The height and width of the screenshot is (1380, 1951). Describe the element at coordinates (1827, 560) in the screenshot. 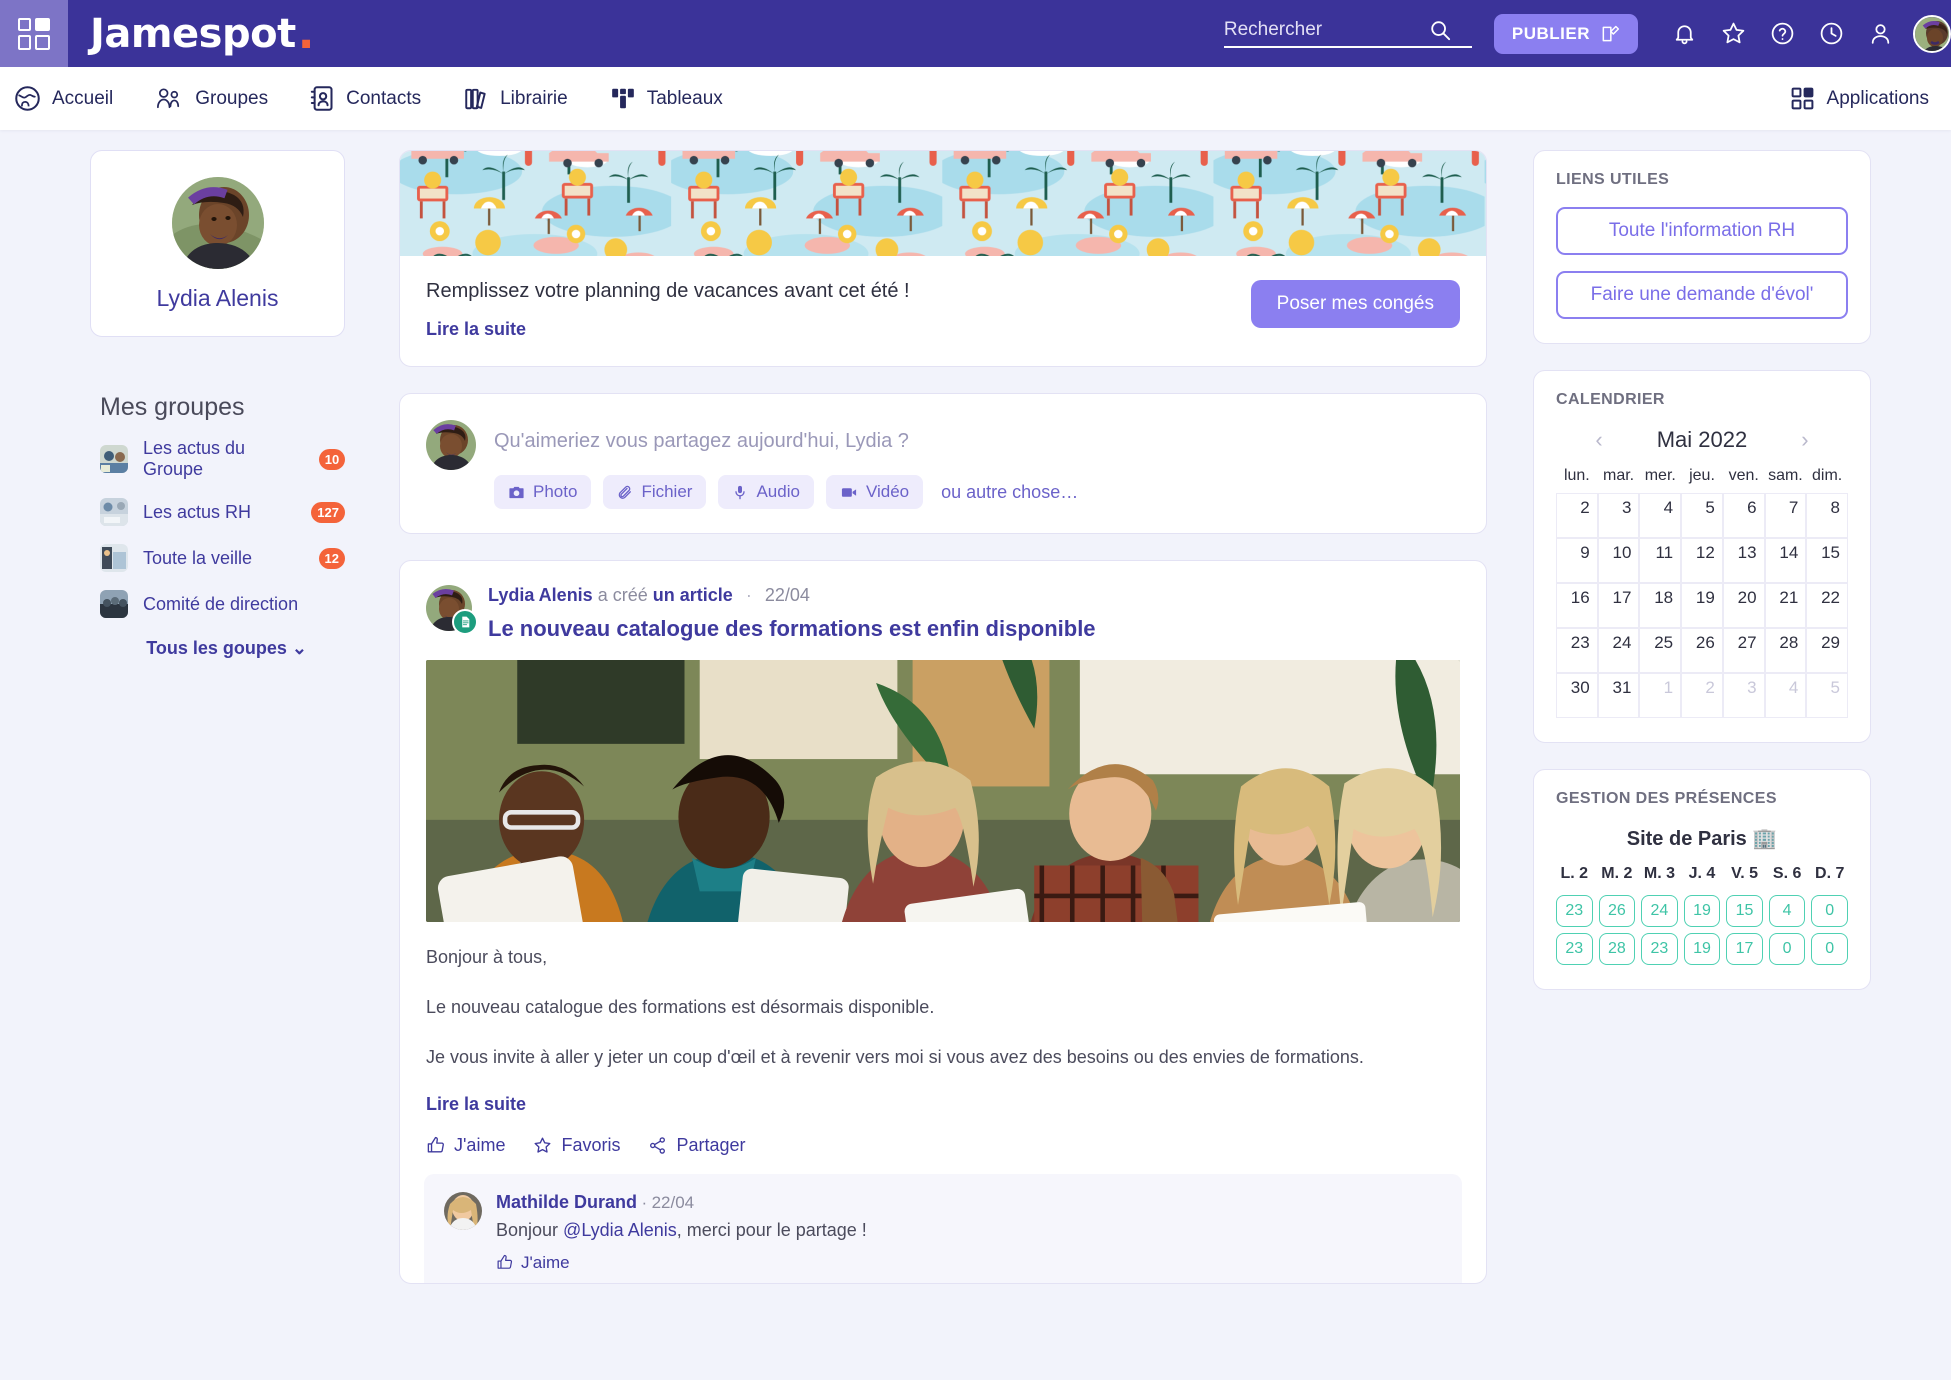

I see `calendar-day: 15` at that location.